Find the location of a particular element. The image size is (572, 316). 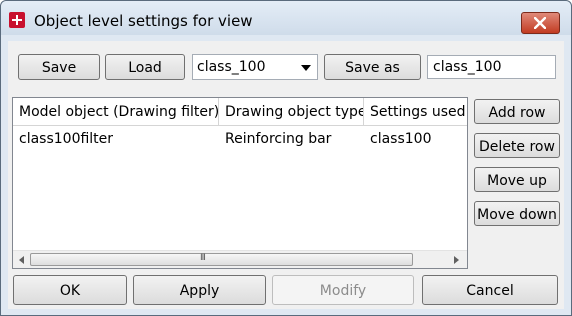

move-down-button: Move down is located at coordinates (517, 213).